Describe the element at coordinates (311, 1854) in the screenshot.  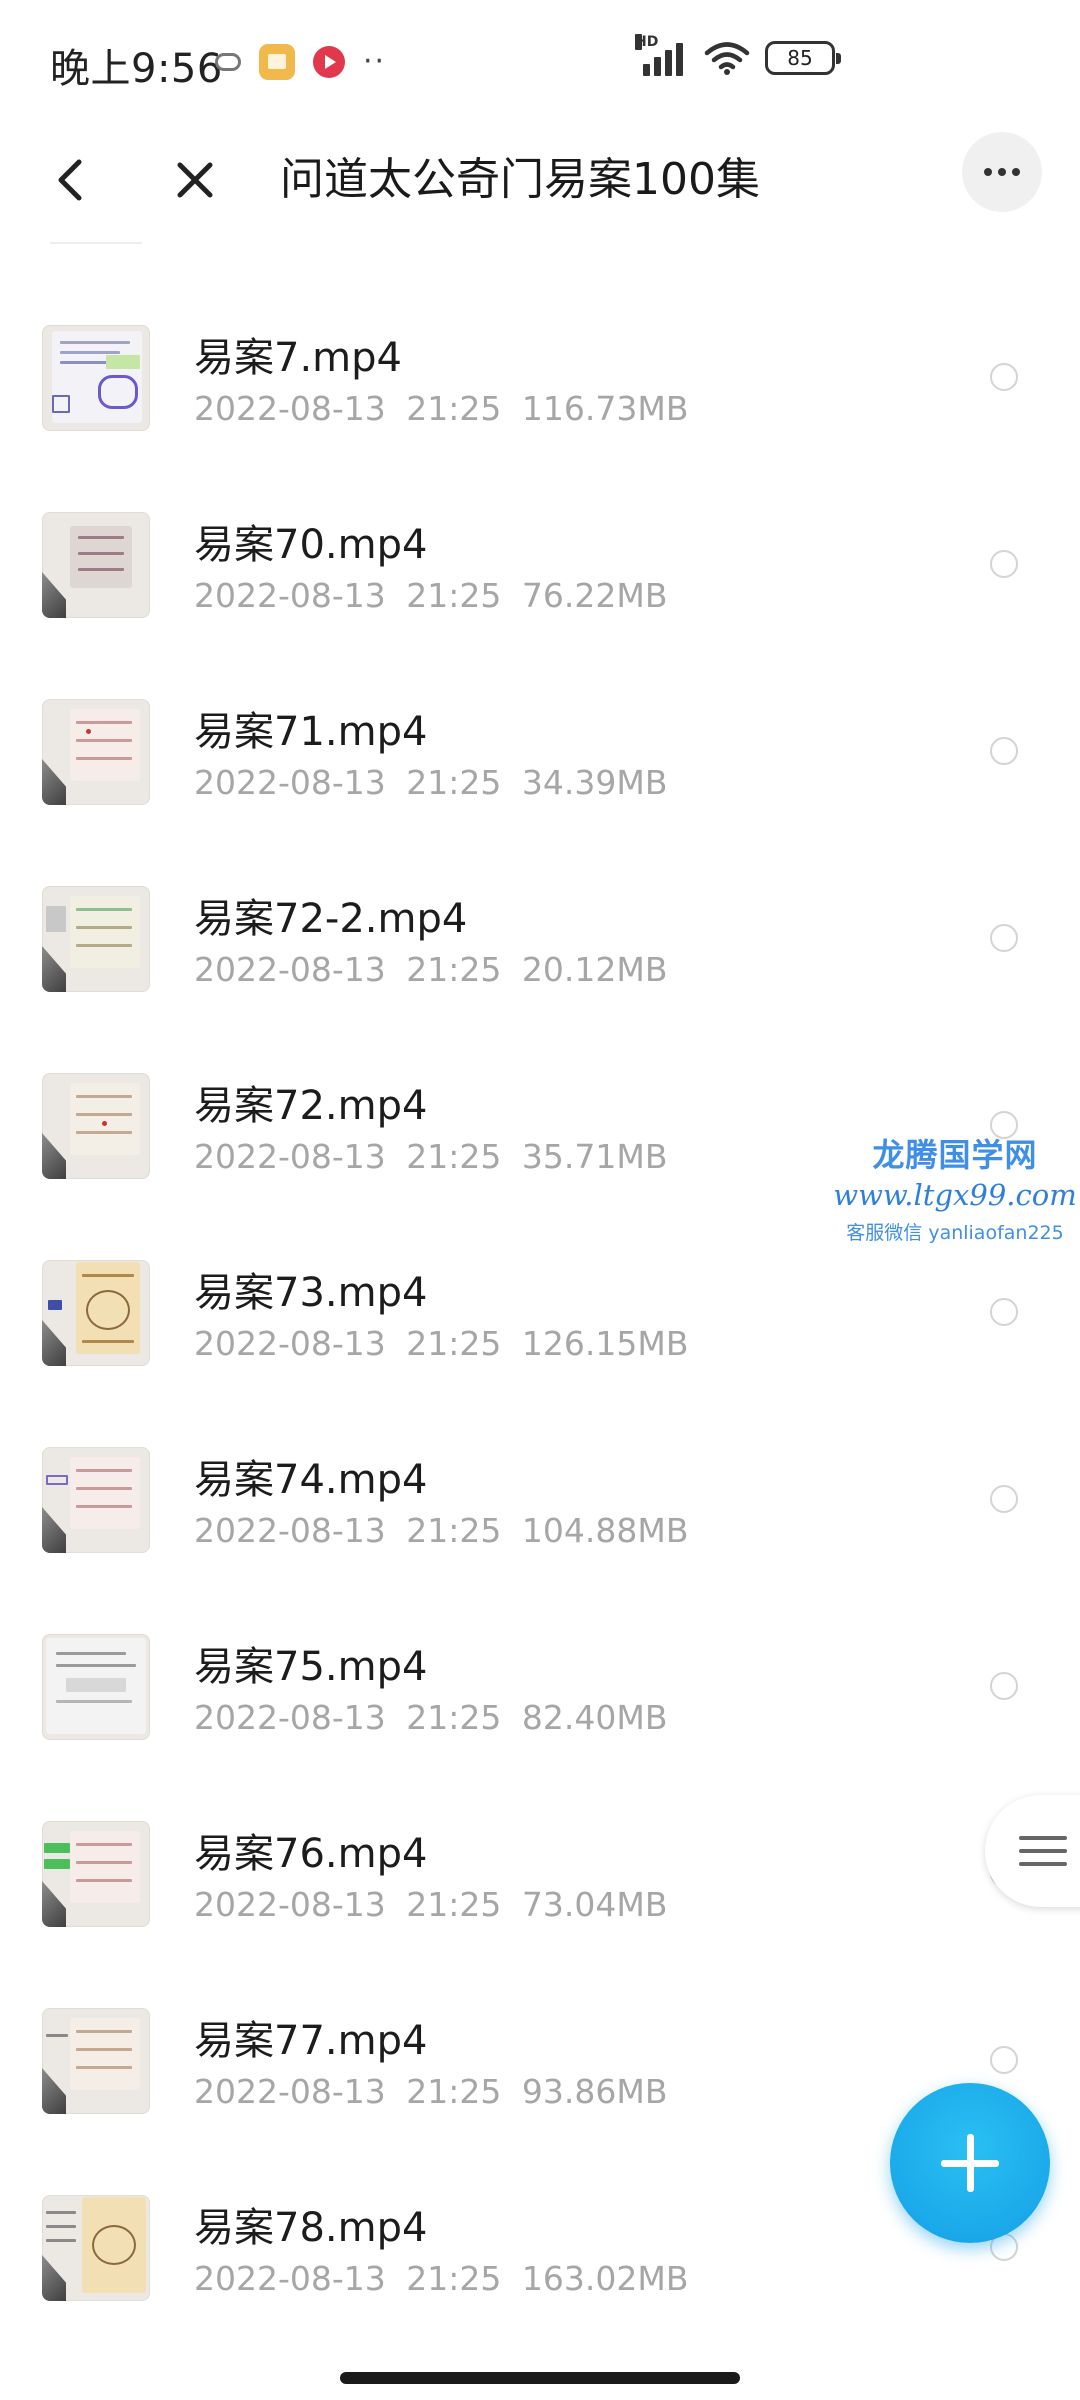
I see `file-name: 易案76.mp4` at that location.